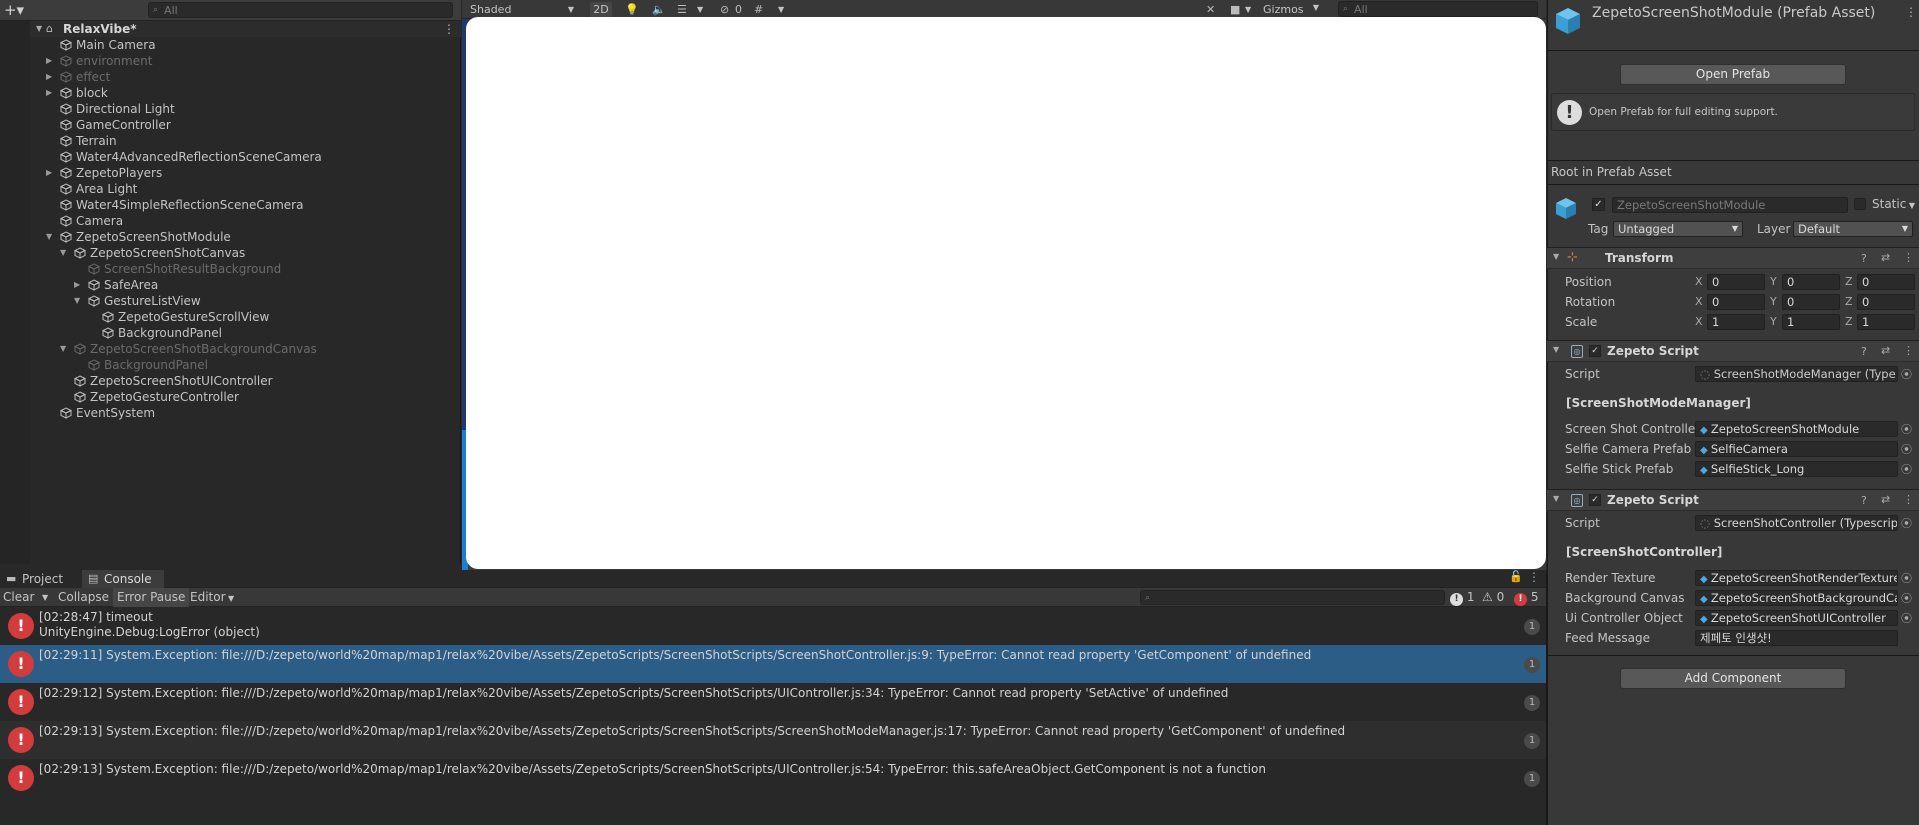 Image resolution: width=1919 pixels, height=825 pixels. What do you see at coordinates (1595, 500) in the screenshot?
I see `enabled-checkbox: ✓` at bounding box center [1595, 500].